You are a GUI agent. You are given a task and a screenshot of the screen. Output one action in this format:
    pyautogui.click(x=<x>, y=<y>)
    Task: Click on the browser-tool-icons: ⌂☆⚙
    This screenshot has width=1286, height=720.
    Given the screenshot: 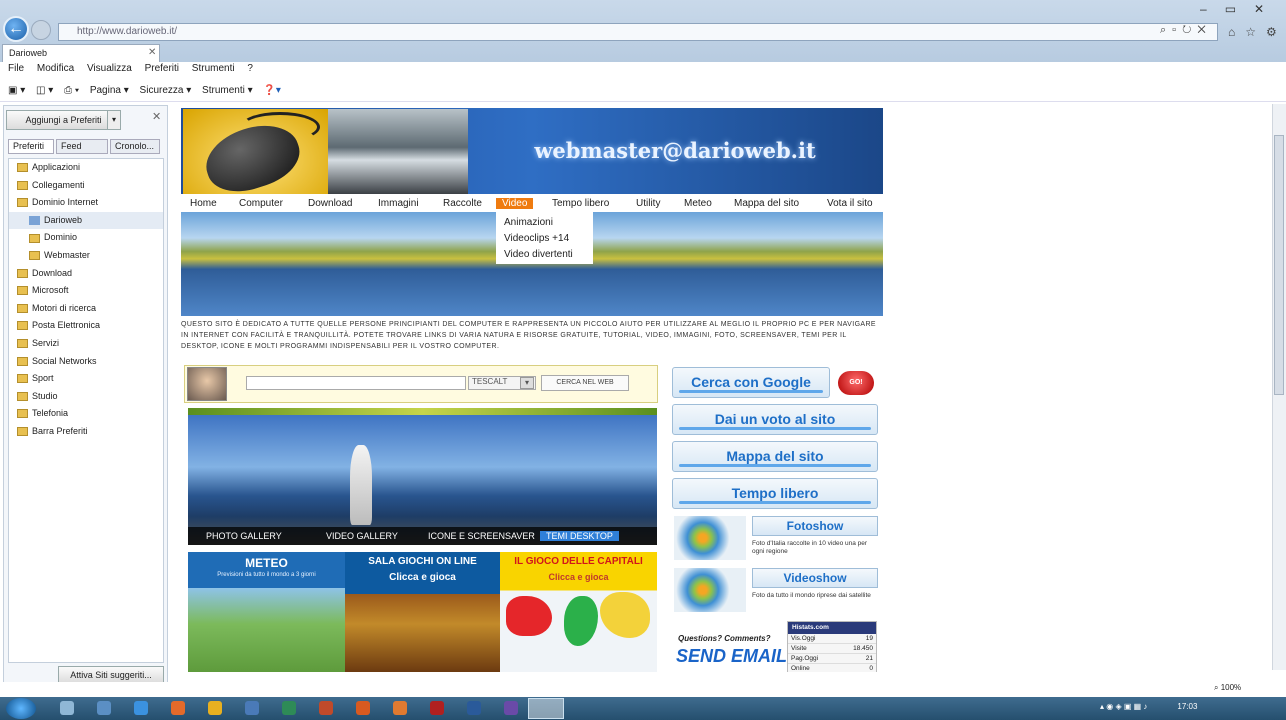 What is the action you would take?
    pyautogui.click(x=1257, y=32)
    